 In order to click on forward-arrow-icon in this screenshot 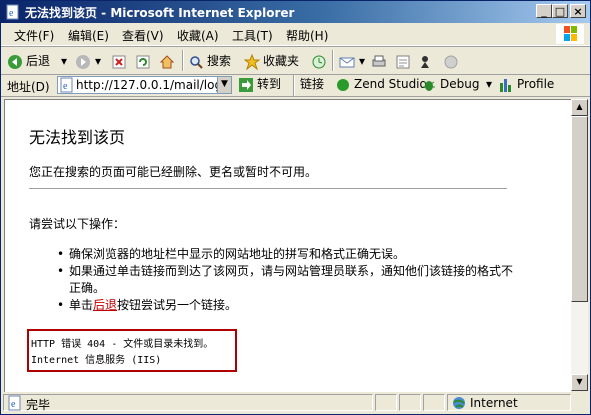, I will do `click(83, 61)`.